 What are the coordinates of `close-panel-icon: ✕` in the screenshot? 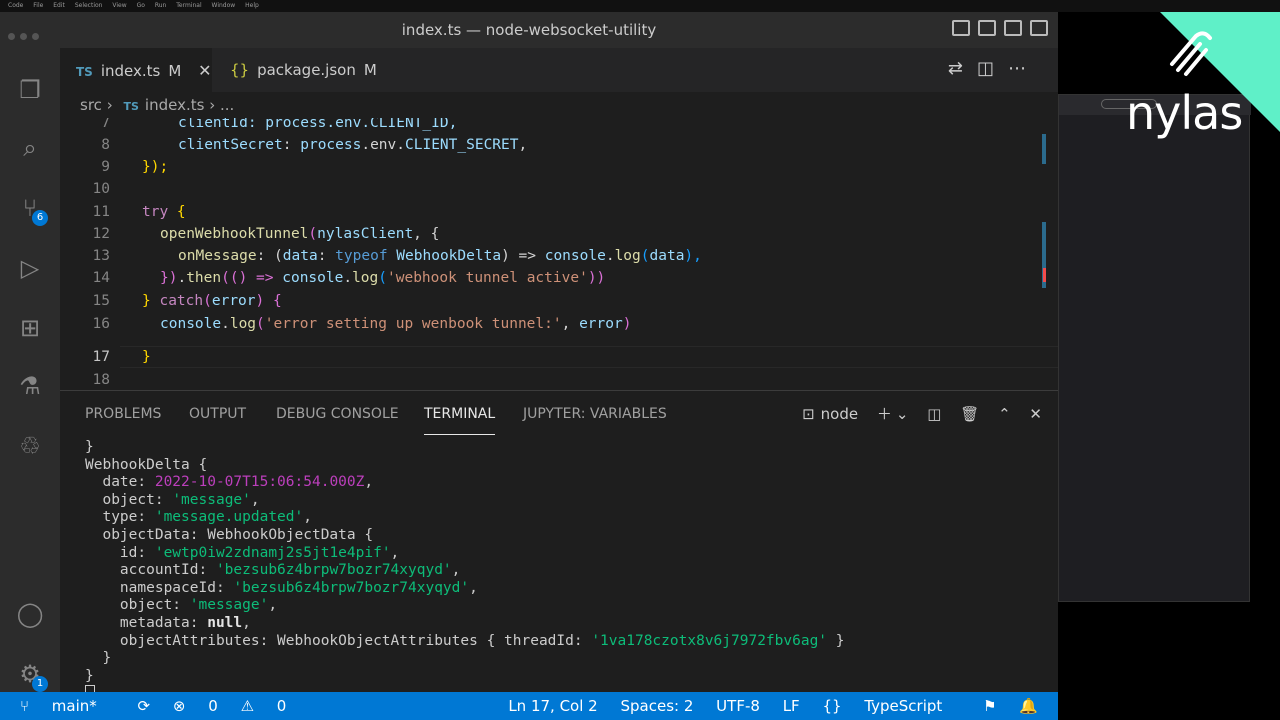 It's located at (1035, 414).